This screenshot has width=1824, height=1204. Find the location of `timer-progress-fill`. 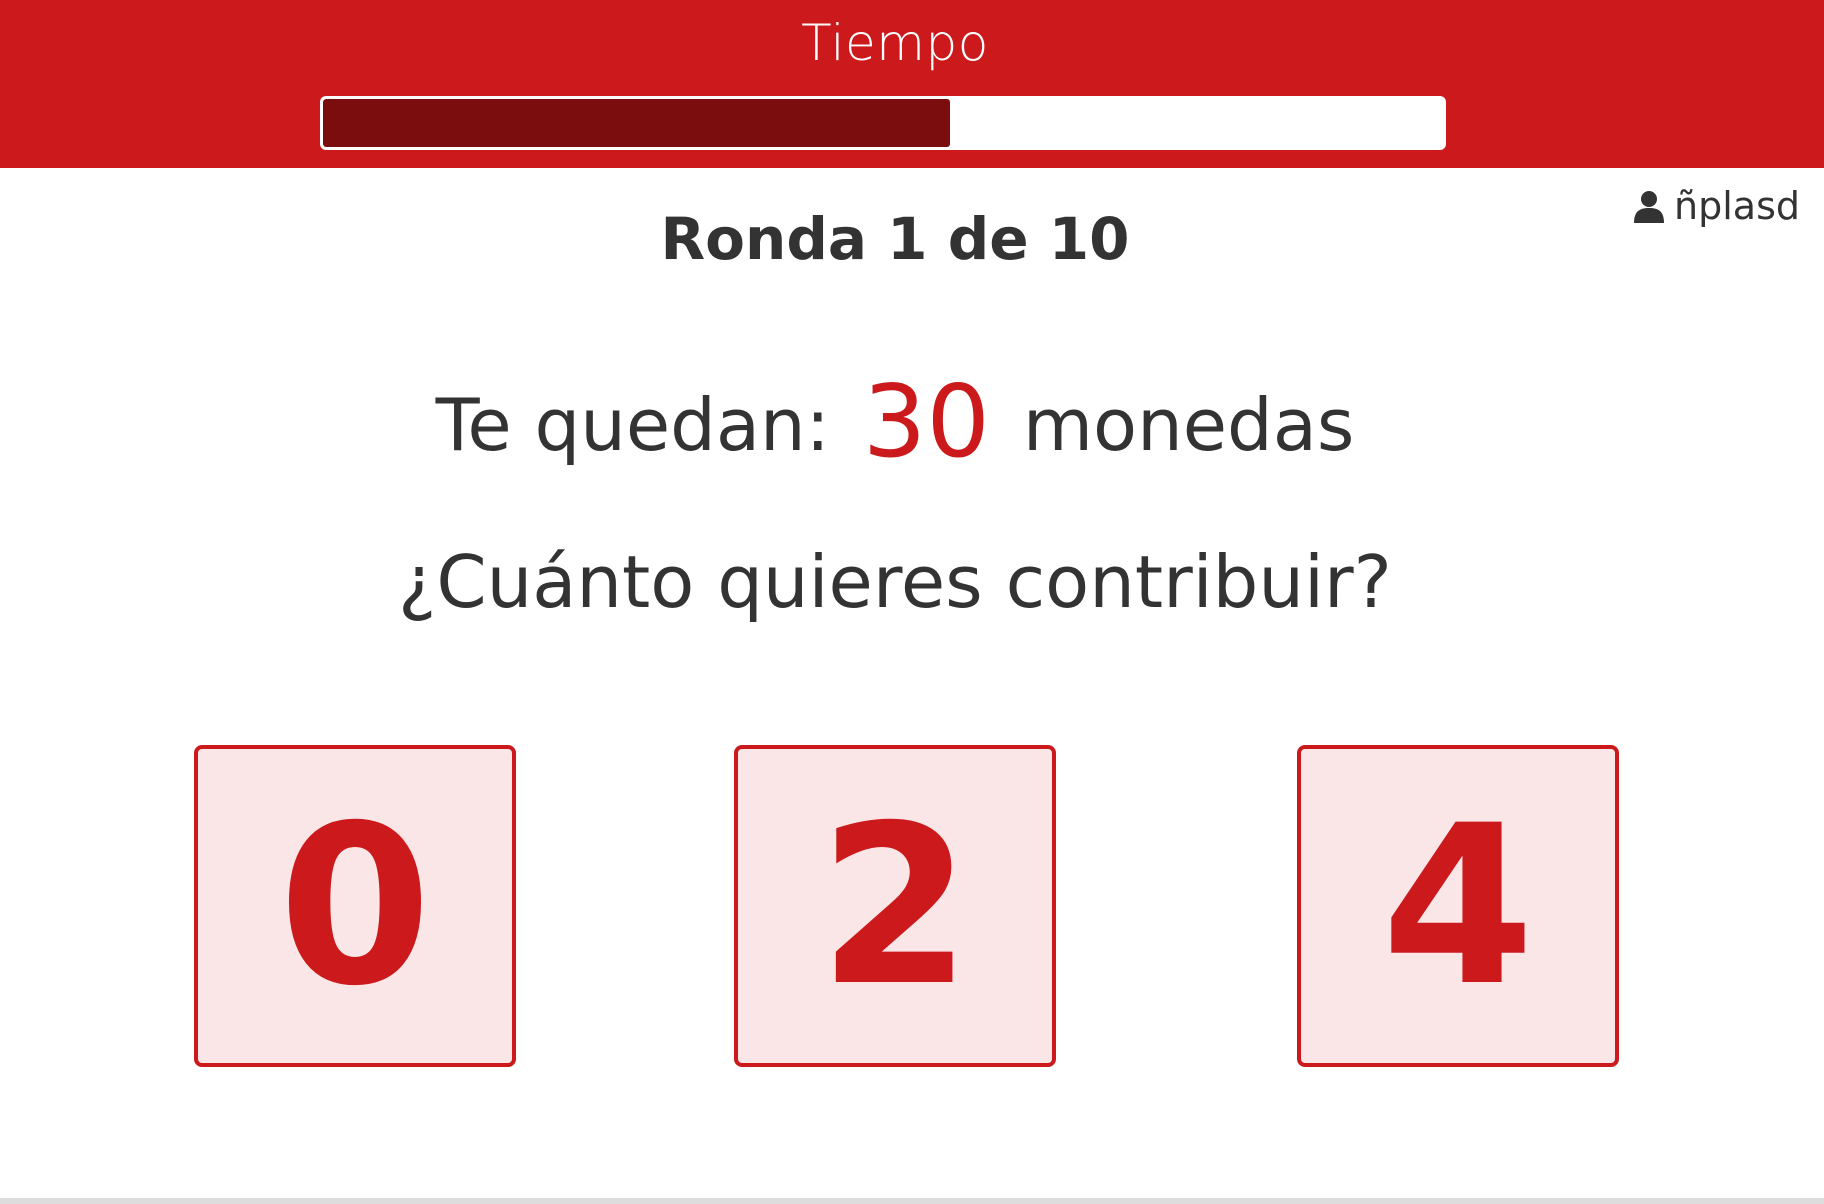

timer-progress-fill is located at coordinates (637, 123).